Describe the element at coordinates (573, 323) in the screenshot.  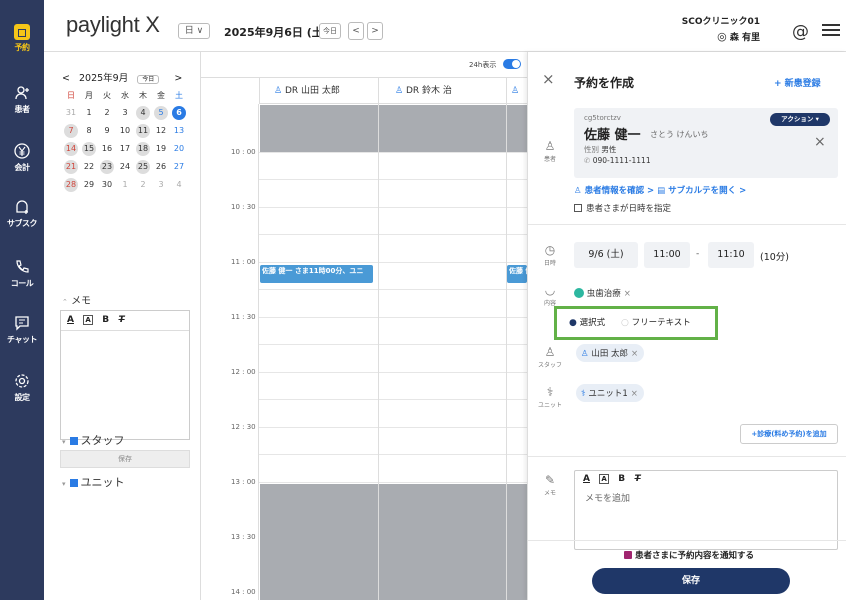
I see `radio-checked-icon: ●` at that location.